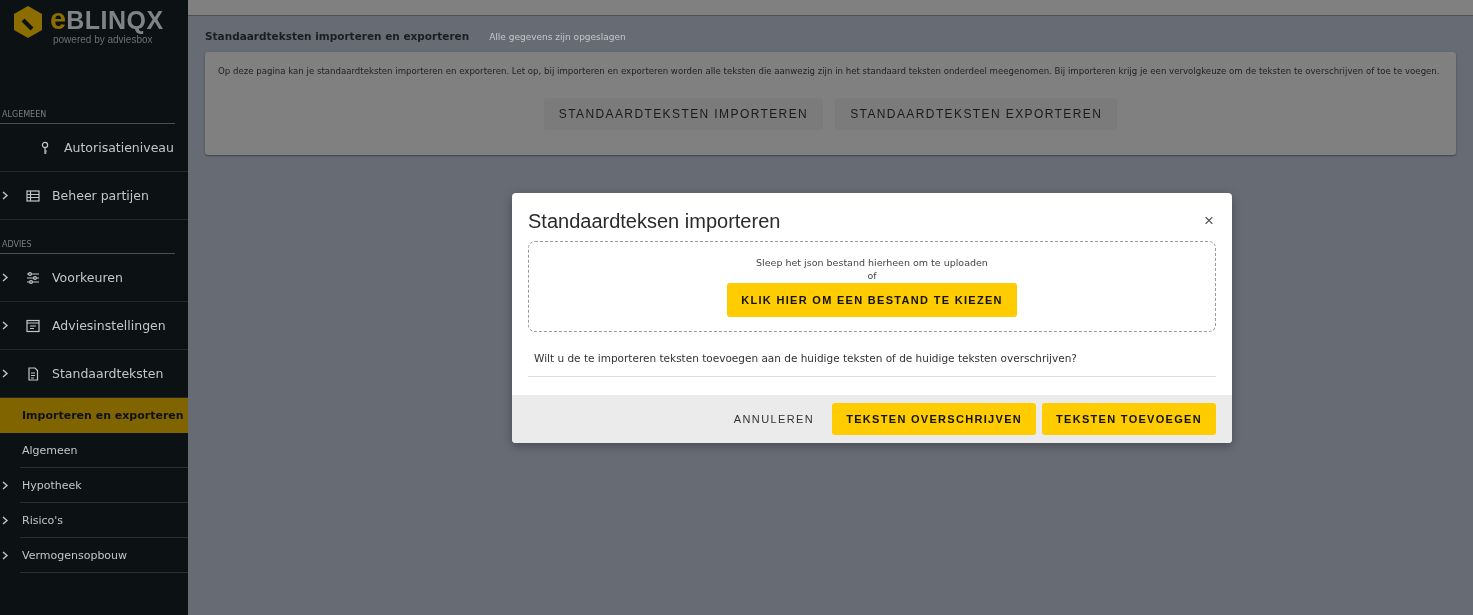 The height and width of the screenshot is (615, 1473). What do you see at coordinates (654, 221) in the screenshot?
I see `dialog-title: Standaardteksen importeren` at bounding box center [654, 221].